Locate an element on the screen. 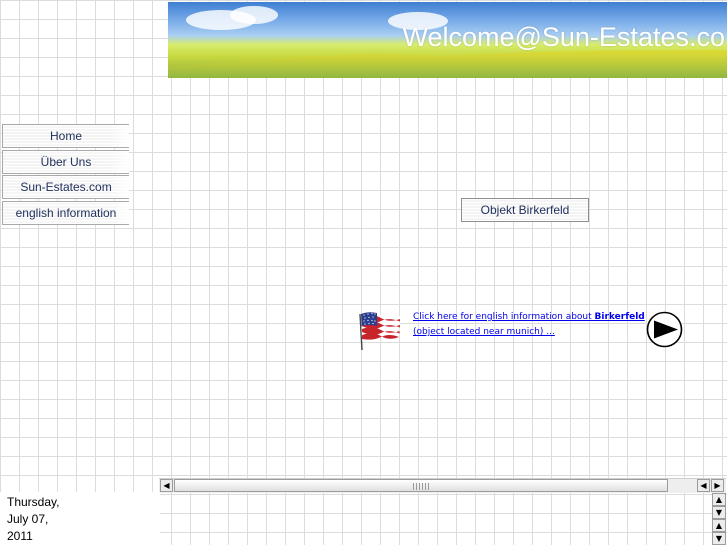 The width and height of the screenshot is (727, 545). nav-item-ueber-uns: Über Uns is located at coordinates (65, 161).